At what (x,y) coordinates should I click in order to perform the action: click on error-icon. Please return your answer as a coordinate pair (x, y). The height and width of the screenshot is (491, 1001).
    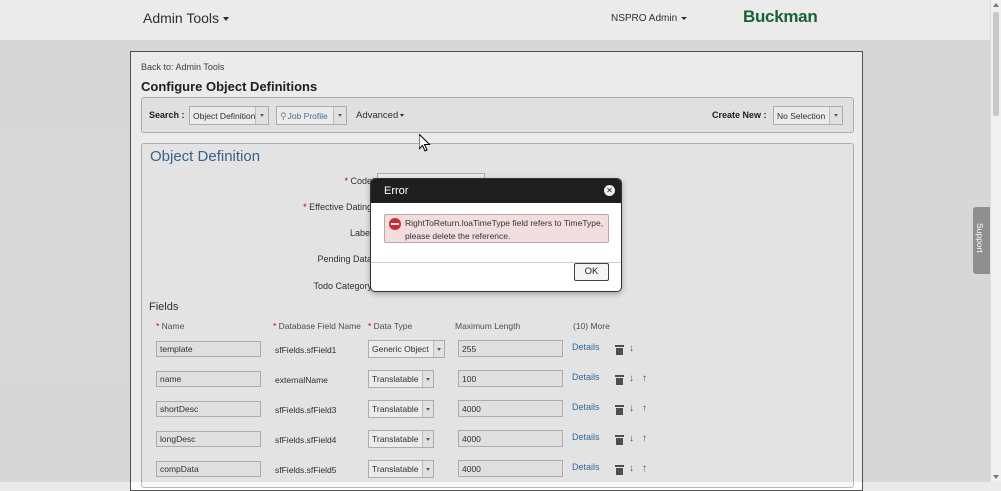
    Looking at the image, I should click on (395, 224).